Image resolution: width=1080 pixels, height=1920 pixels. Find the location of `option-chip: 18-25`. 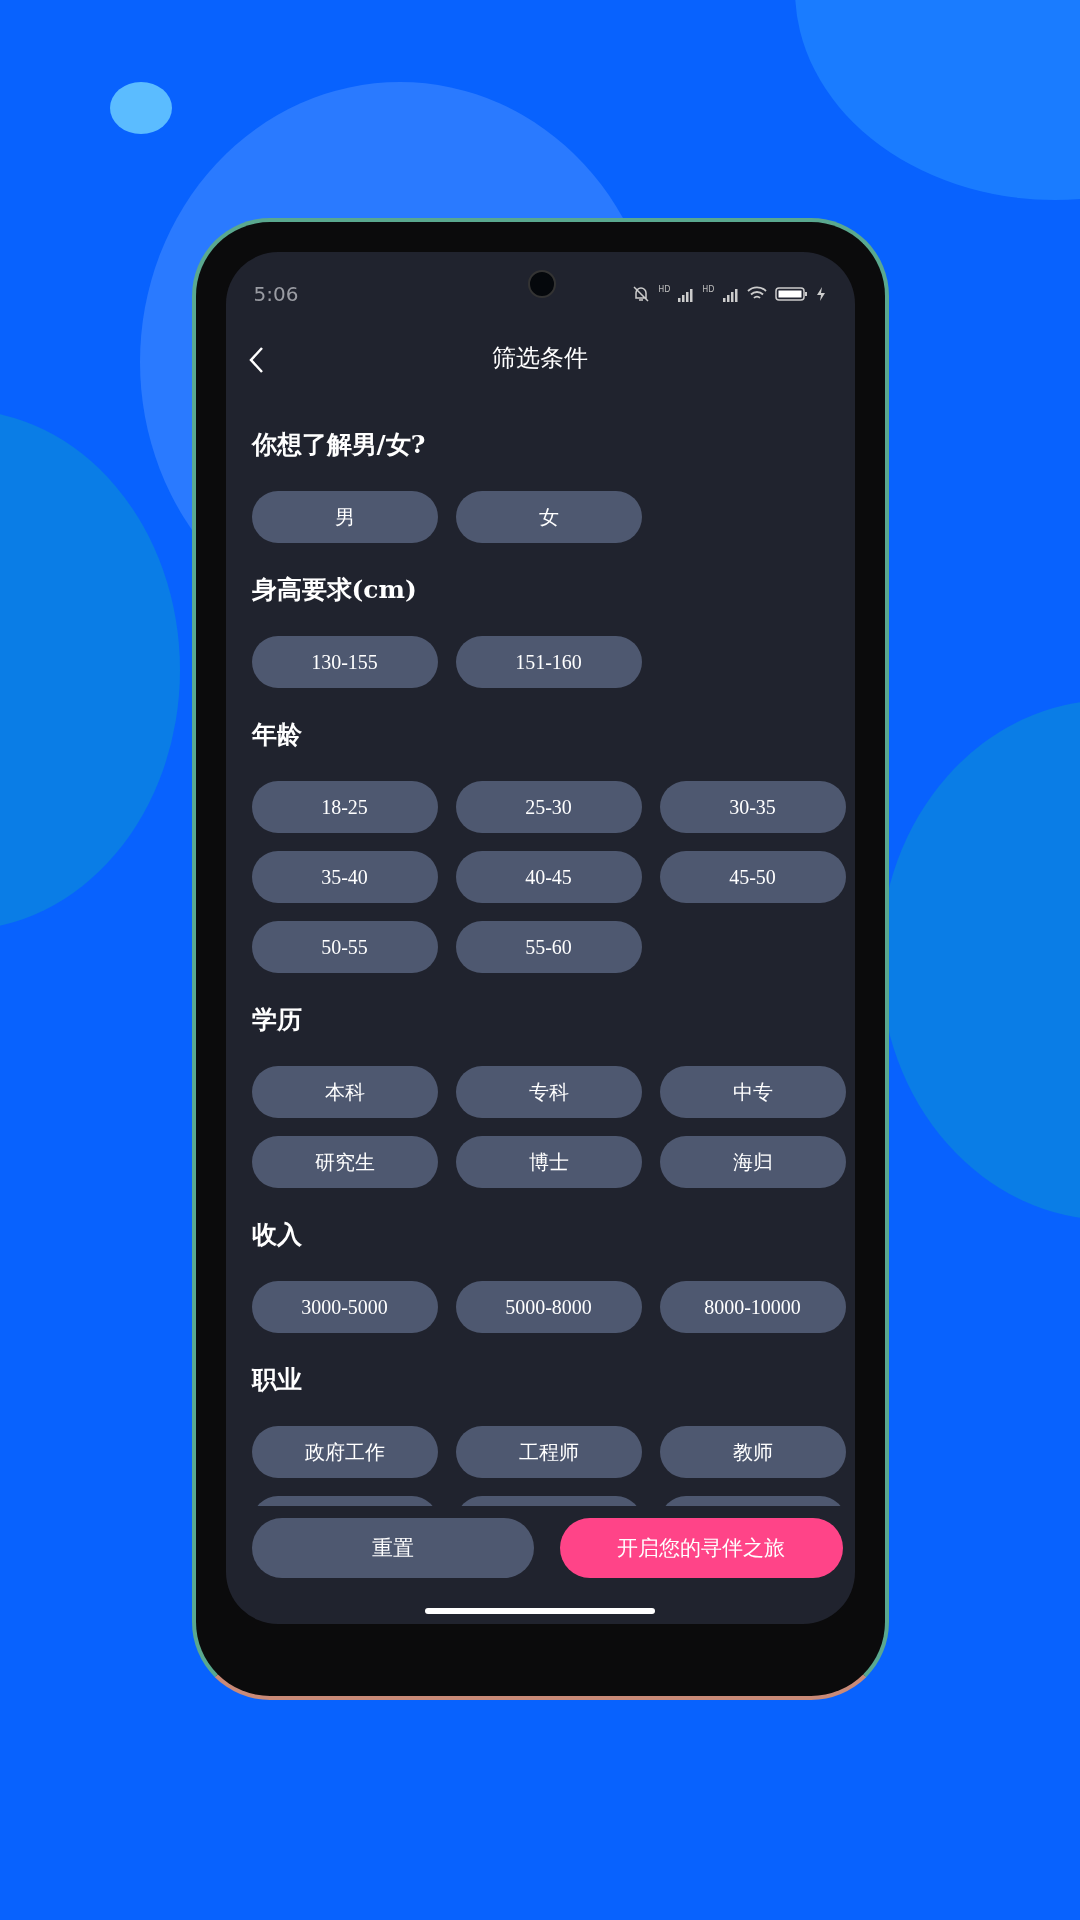

option-chip: 18-25 is located at coordinates (344, 807).